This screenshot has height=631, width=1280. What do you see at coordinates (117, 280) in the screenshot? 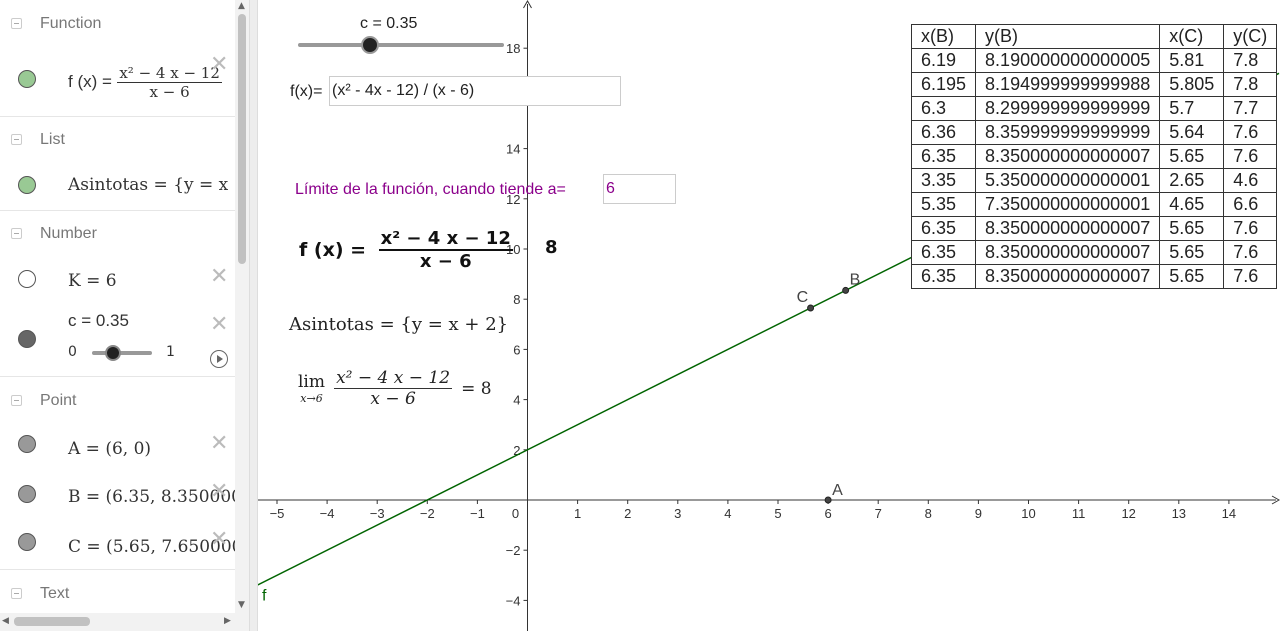
I see `algebra-item-k: K = 6 ✕` at bounding box center [117, 280].